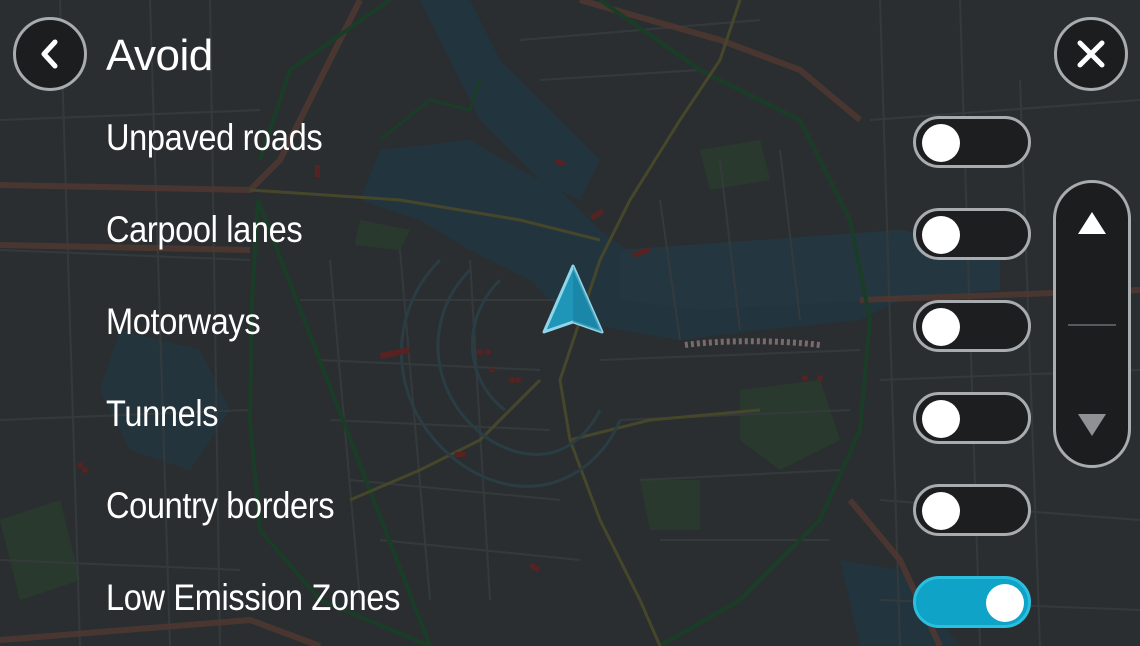  Describe the element at coordinates (972, 142) in the screenshot. I see `toggle-unpaved-roads` at that location.